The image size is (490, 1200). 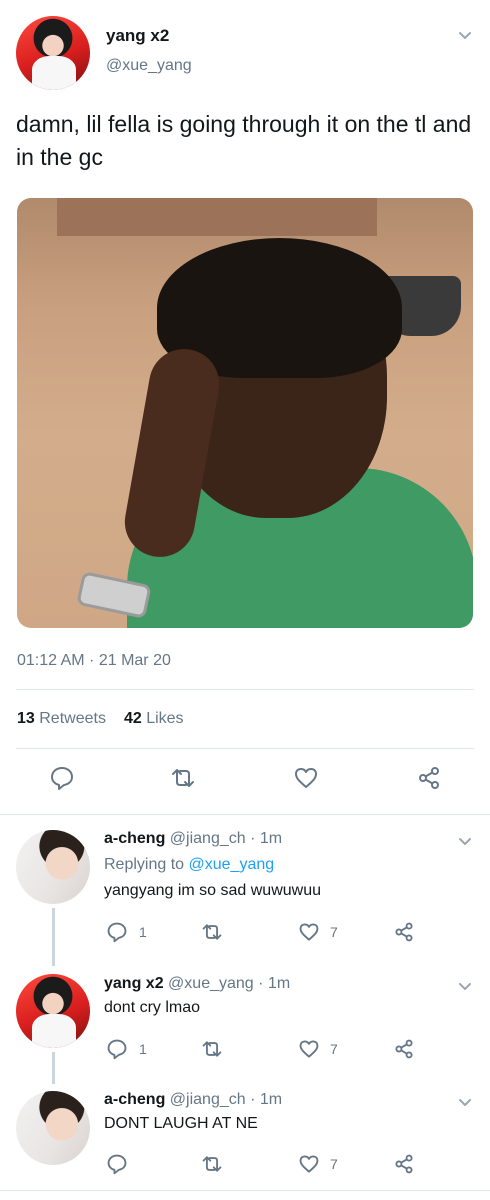 I want to click on mention-link: @xue_yang, so click(x=232, y=864).